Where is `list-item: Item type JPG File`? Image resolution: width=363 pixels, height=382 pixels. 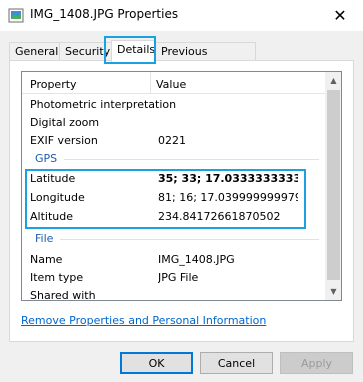 list-item: Item type JPG File is located at coordinates (173, 277).